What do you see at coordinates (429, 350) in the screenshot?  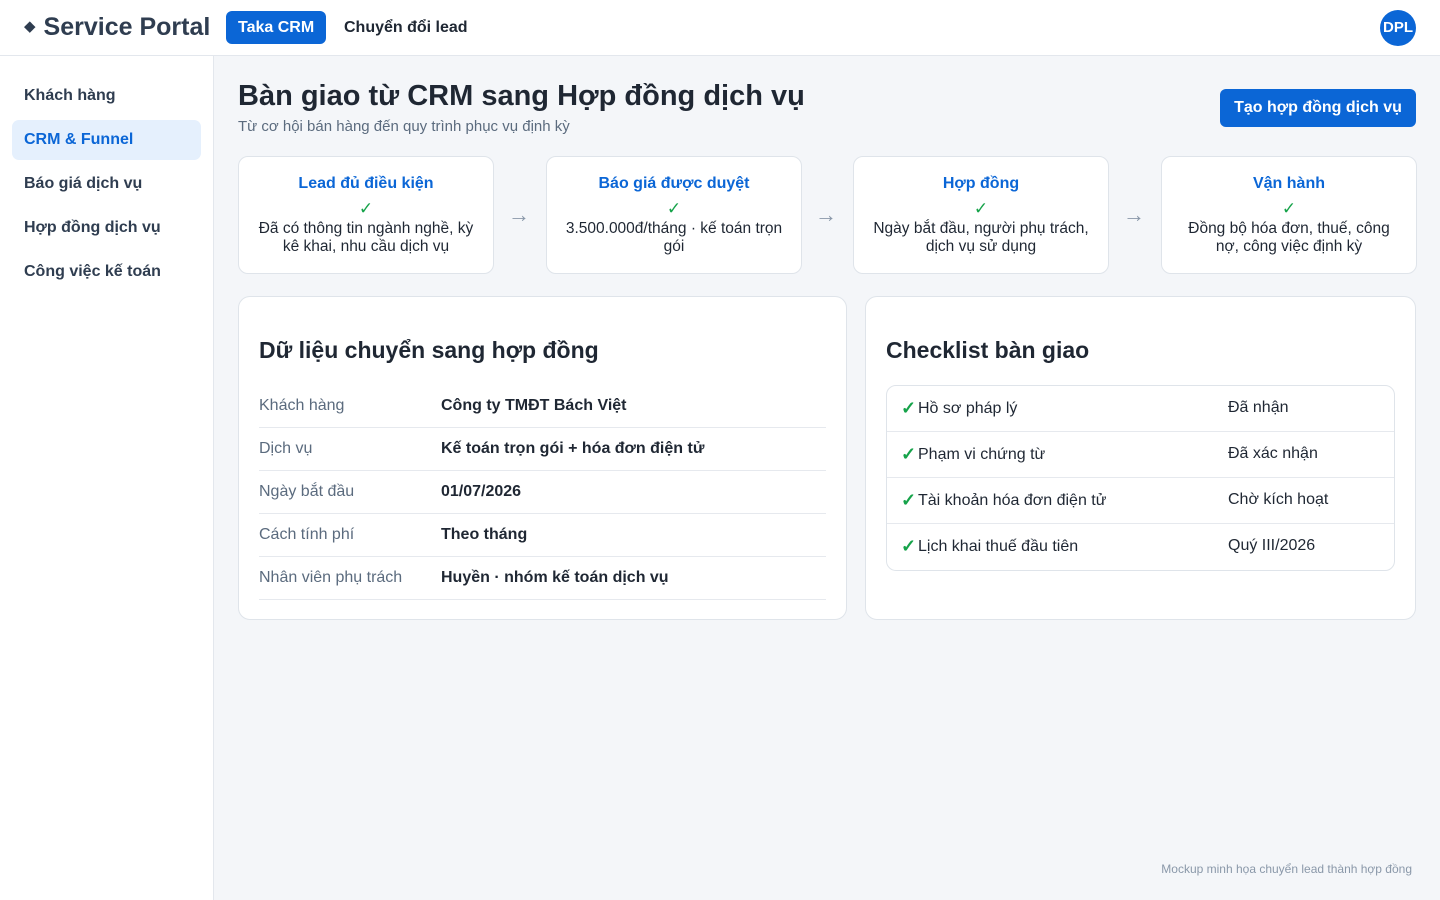 I see `card-title: Dữ liệu chuyển sang hợp đồng` at bounding box center [429, 350].